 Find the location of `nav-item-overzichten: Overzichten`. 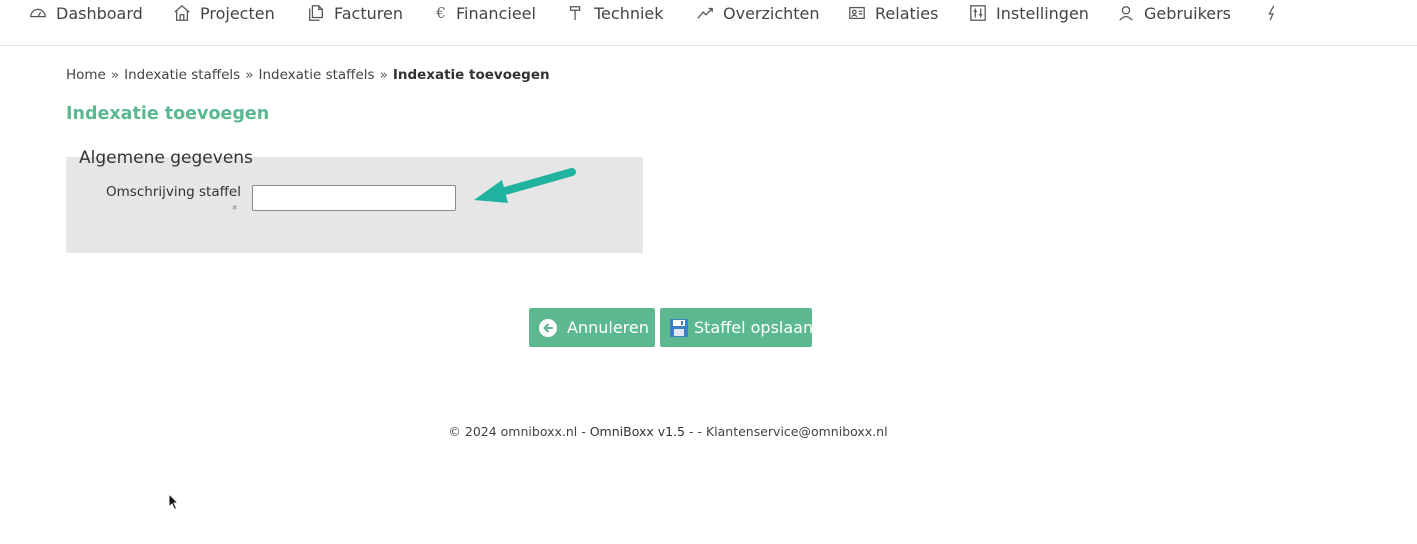

nav-item-overzichten: Overzichten is located at coordinates (757, 13).